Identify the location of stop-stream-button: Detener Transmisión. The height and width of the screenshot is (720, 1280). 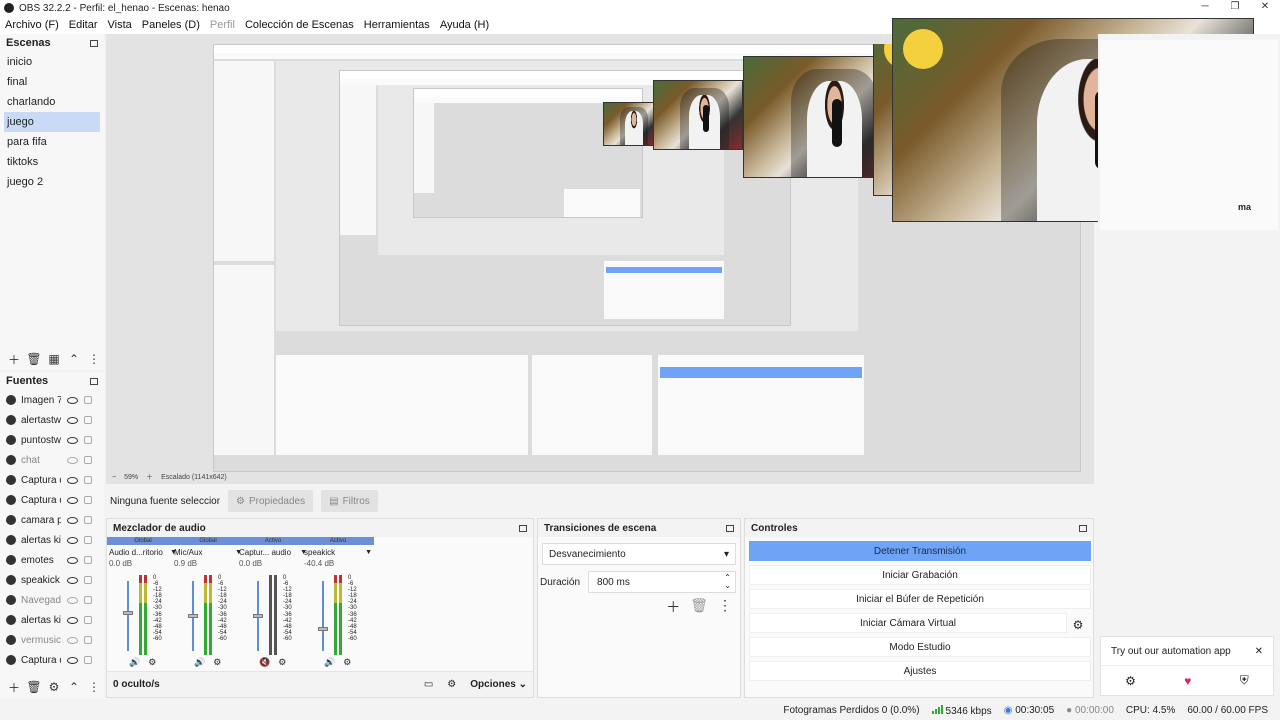
(920, 551).